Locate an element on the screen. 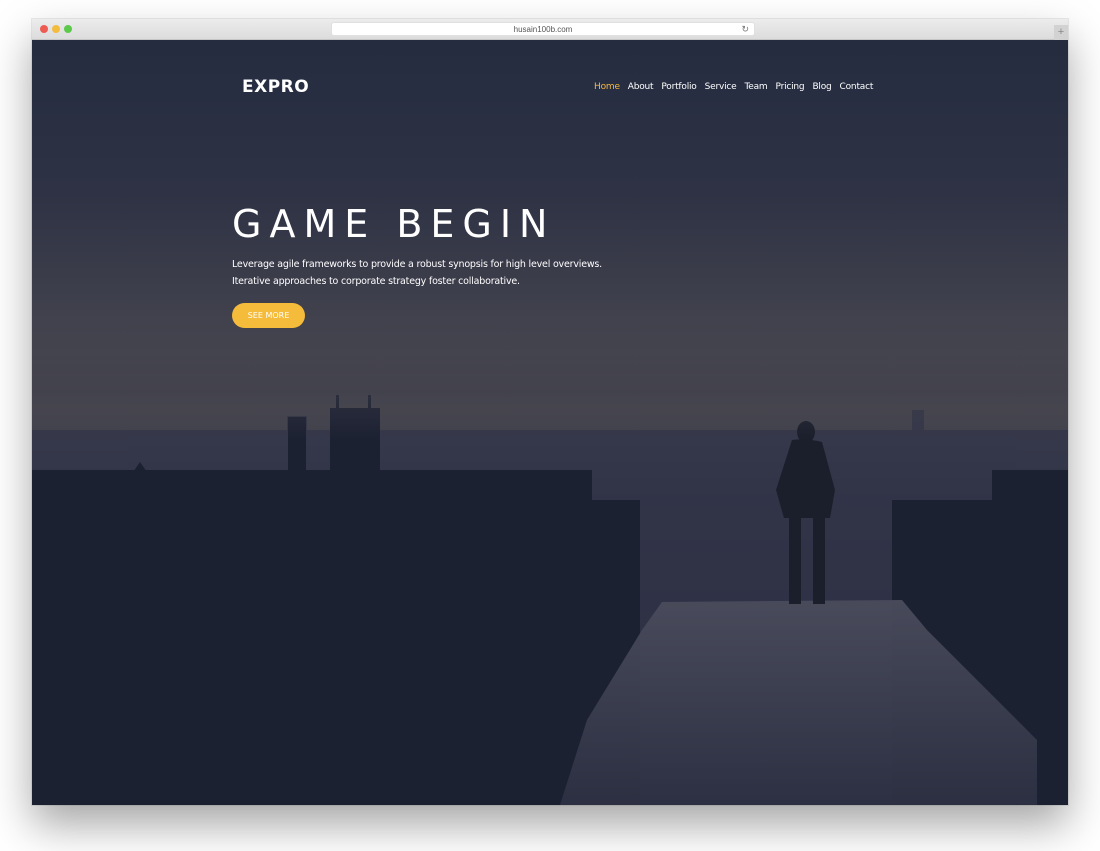  reload-icon: ↻ is located at coordinates (745, 29).